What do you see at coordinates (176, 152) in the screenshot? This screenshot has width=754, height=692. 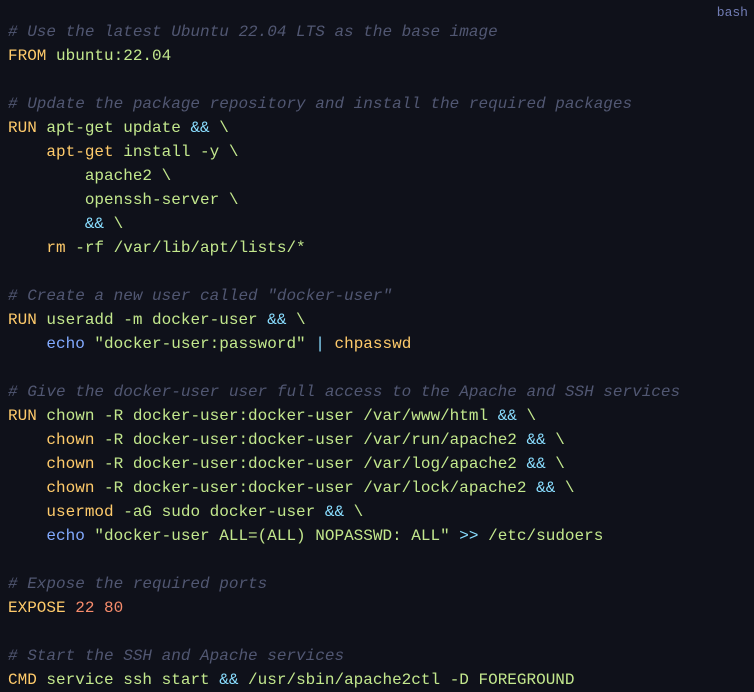 I see `code-token-text: install -y \` at bounding box center [176, 152].